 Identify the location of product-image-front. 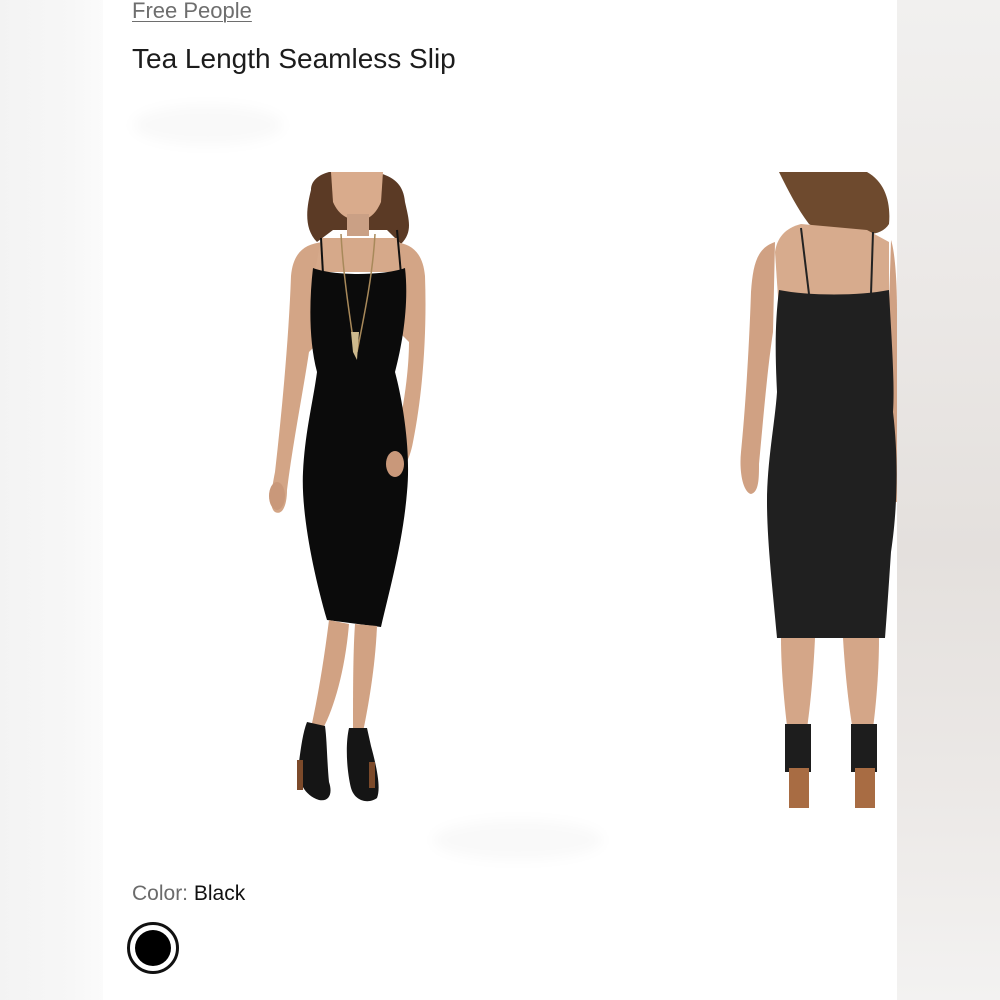
(358, 490).